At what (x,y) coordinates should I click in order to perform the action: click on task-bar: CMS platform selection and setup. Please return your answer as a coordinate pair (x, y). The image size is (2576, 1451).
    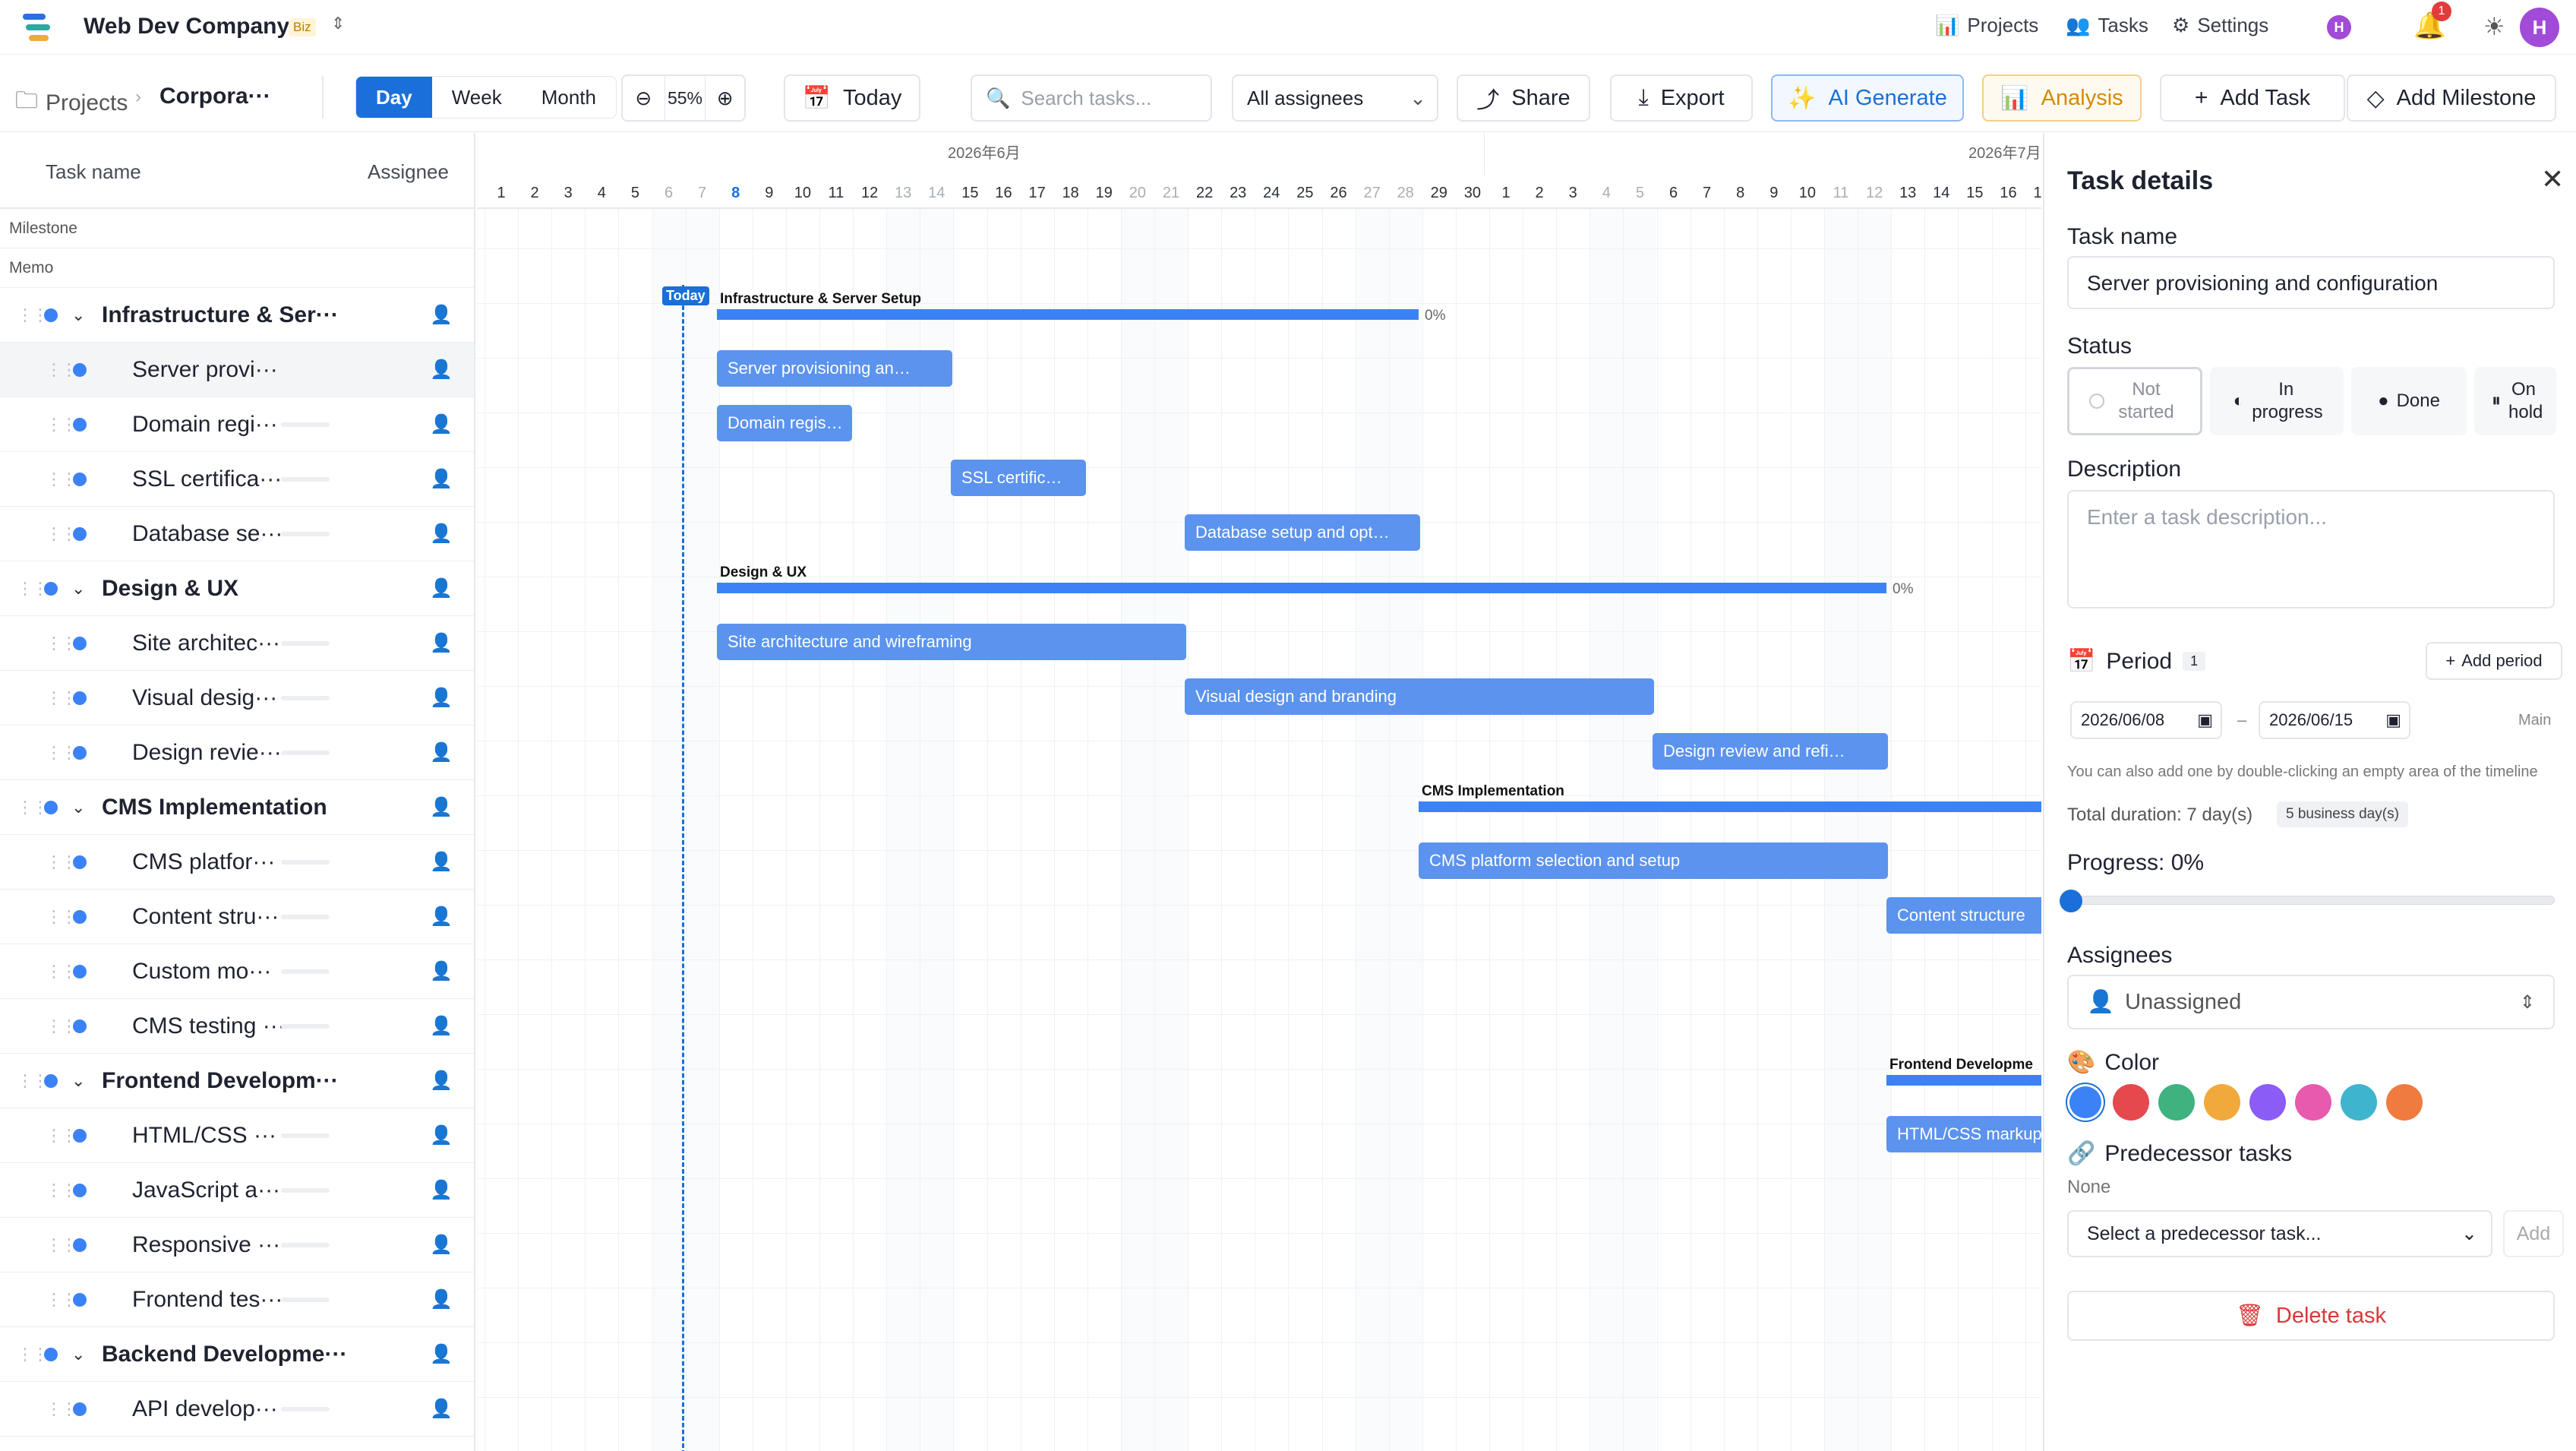
    Looking at the image, I should click on (1654, 860).